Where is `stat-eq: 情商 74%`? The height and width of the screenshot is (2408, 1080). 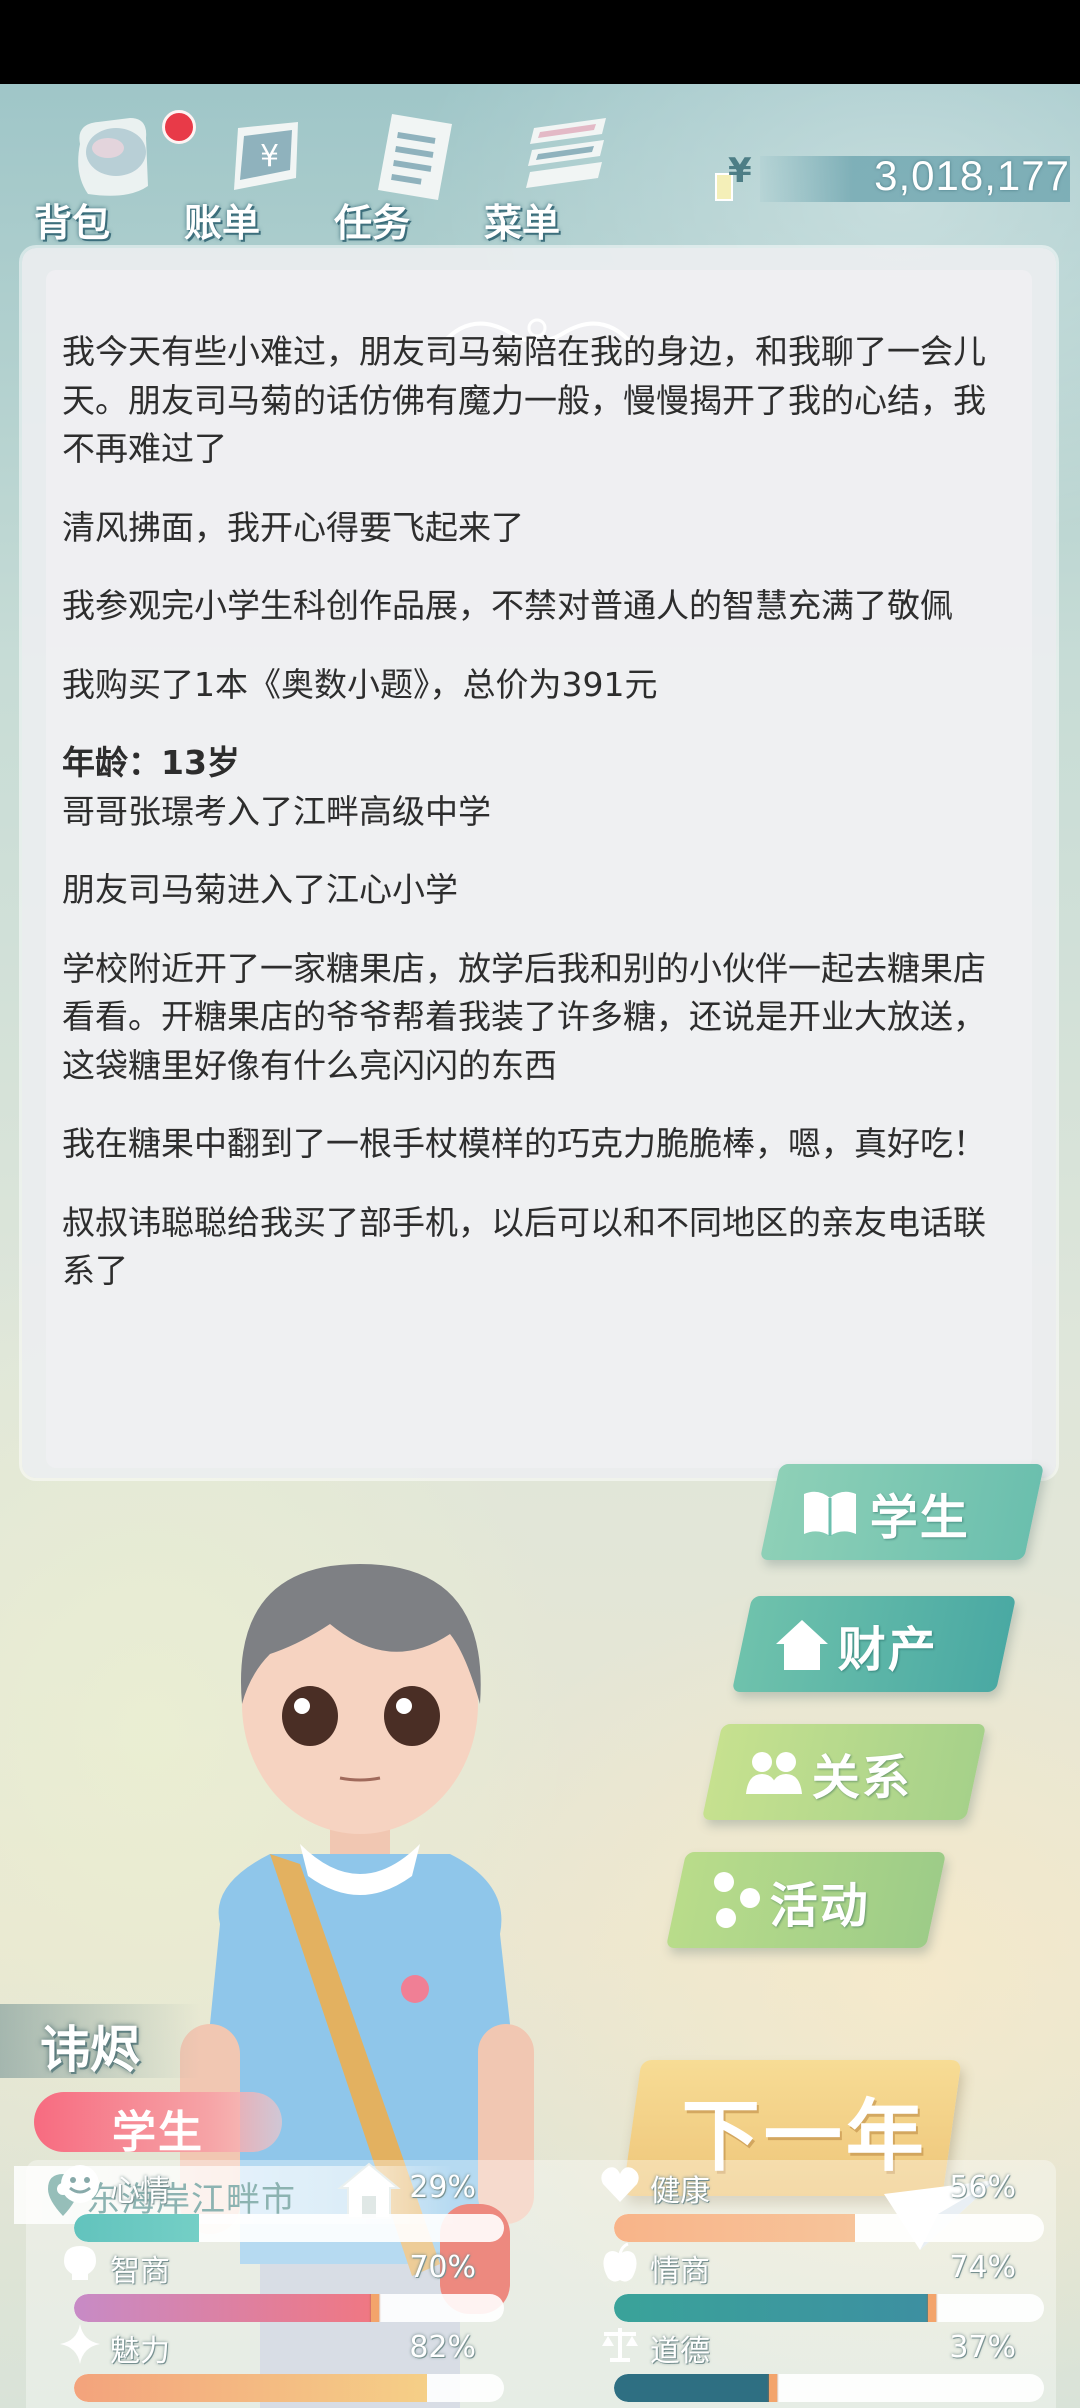
stat-eq: 情商 74% is located at coordinates (814, 2282).